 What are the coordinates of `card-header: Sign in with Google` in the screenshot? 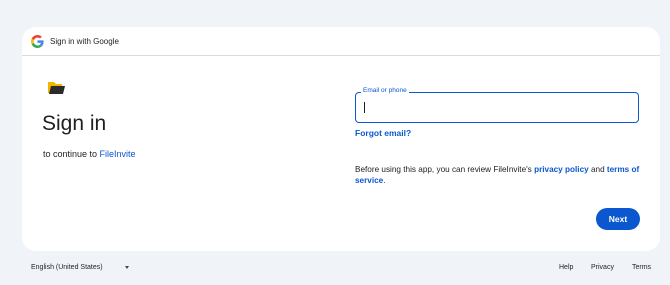 It's located at (341, 41).